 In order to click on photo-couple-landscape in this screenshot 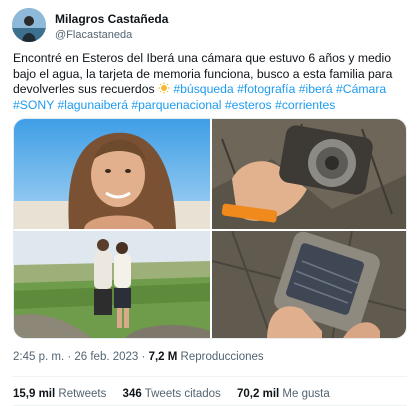, I will do `click(112, 284)`.